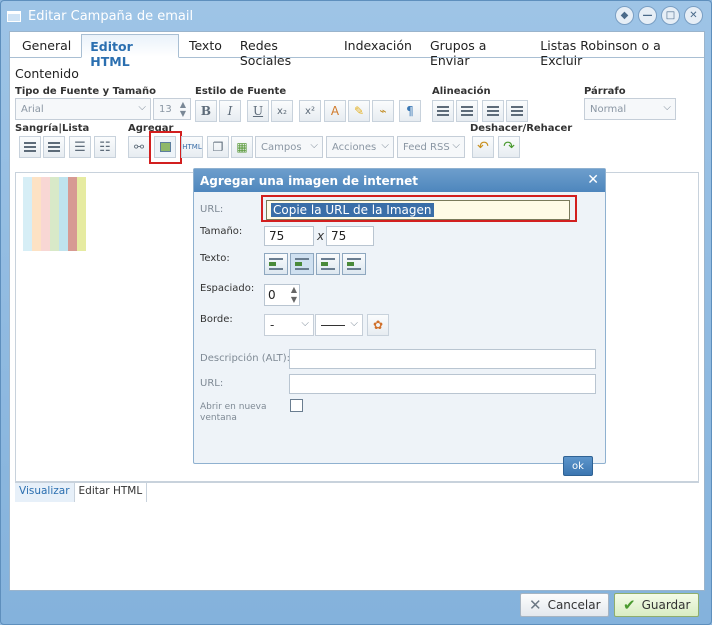  Describe the element at coordinates (605, 91) in the screenshot. I see `paragraph-group-label: Párrafo` at that location.